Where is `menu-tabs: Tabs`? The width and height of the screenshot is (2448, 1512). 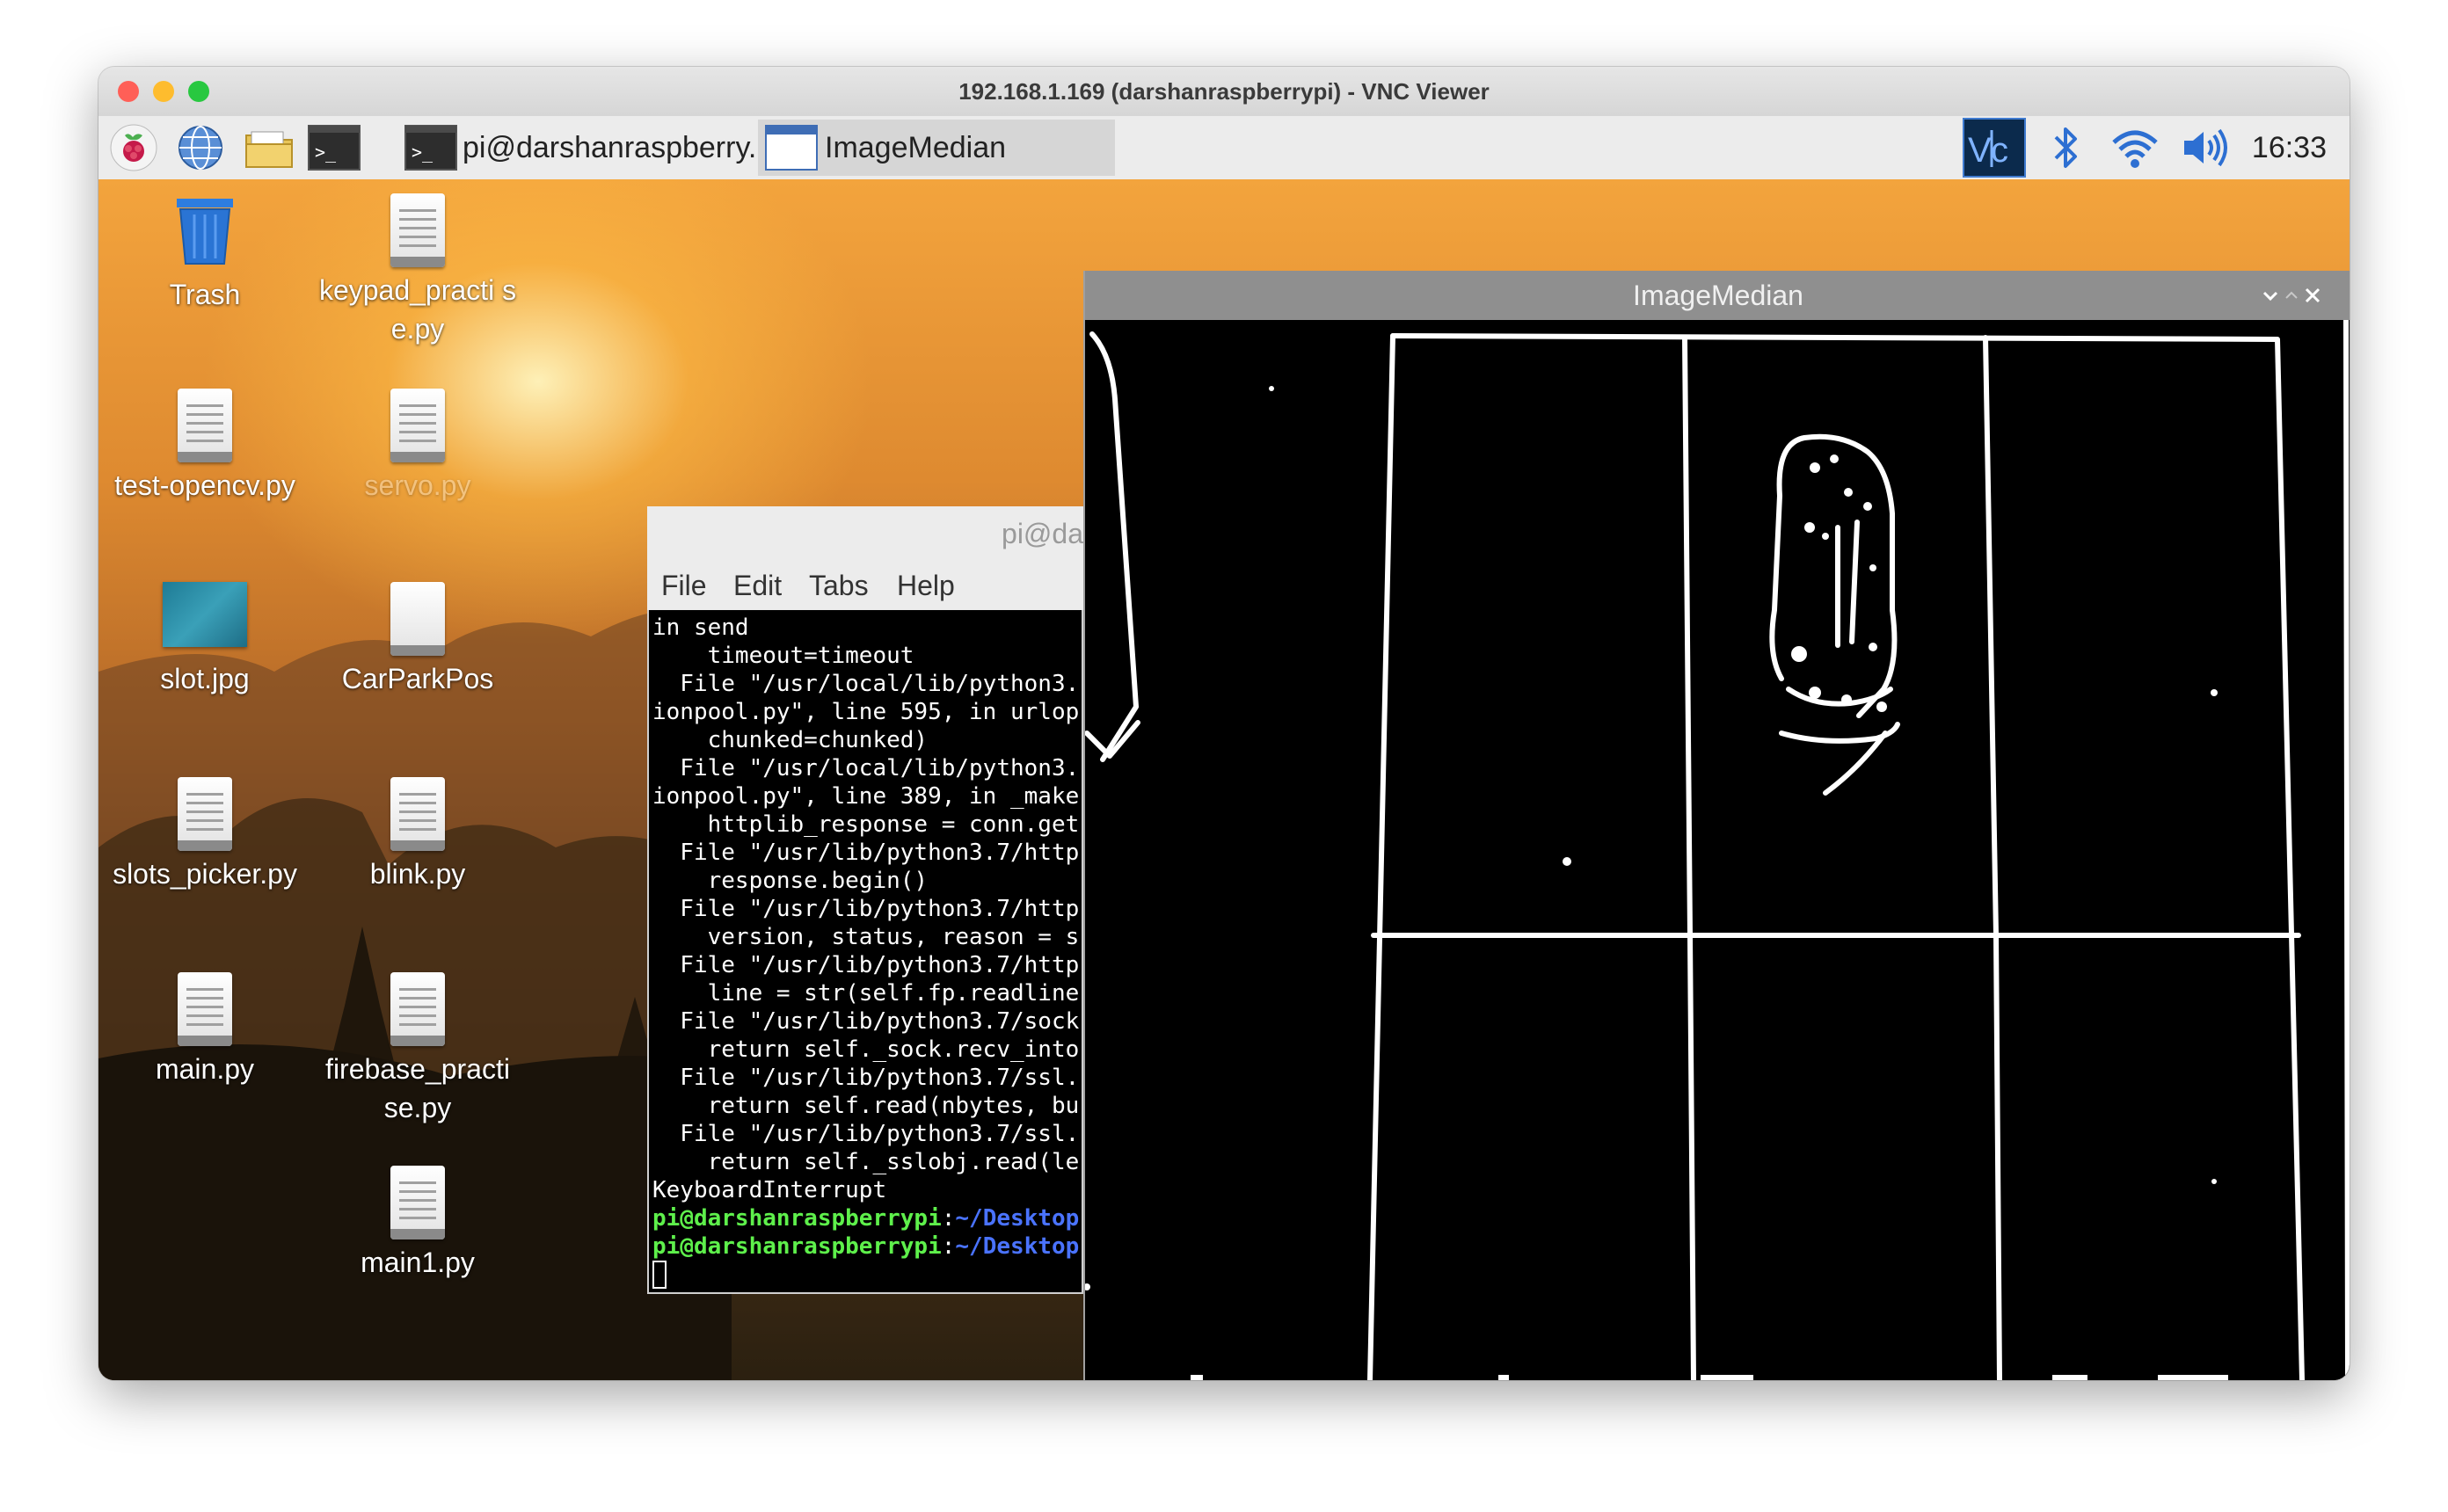 menu-tabs: Tabs is located at coordinates (839, 585).